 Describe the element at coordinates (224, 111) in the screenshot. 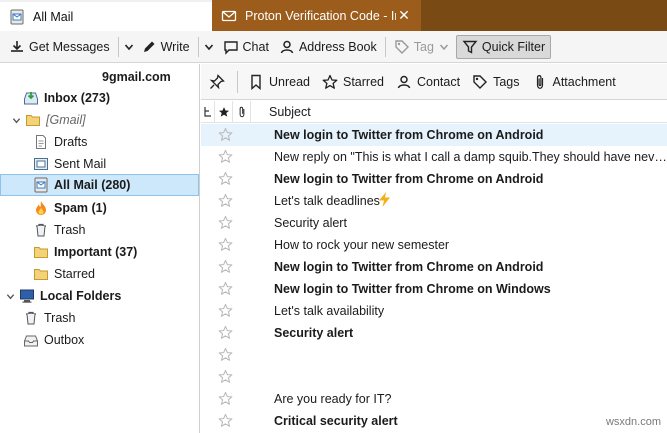

I see `star-column-icon` at that location.